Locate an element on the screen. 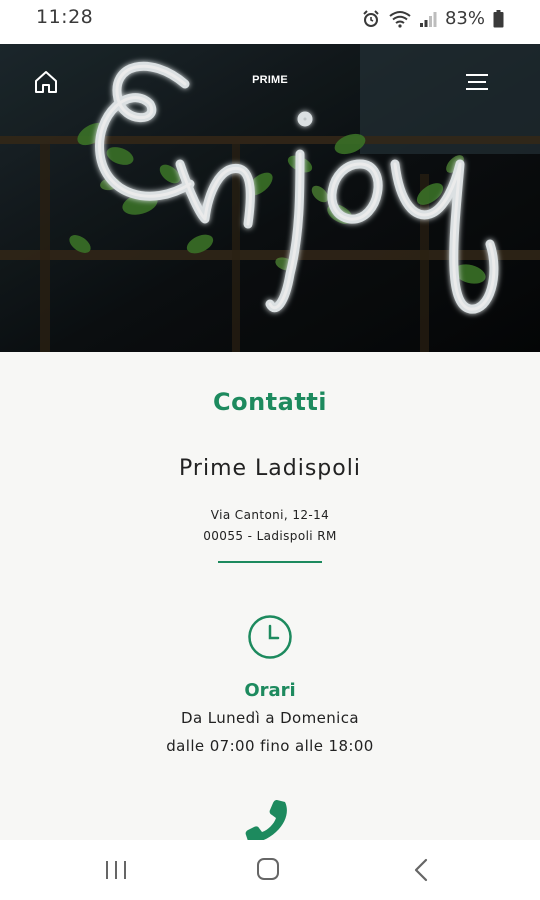 The width and height of the screenshot is (540, 900). hours-title: Orari is located at coordinates (270, 690).